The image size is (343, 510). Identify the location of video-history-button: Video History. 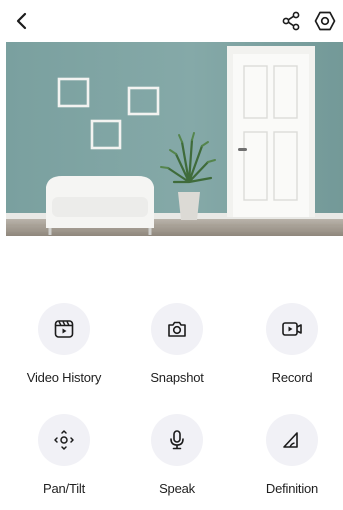
(64, 344).